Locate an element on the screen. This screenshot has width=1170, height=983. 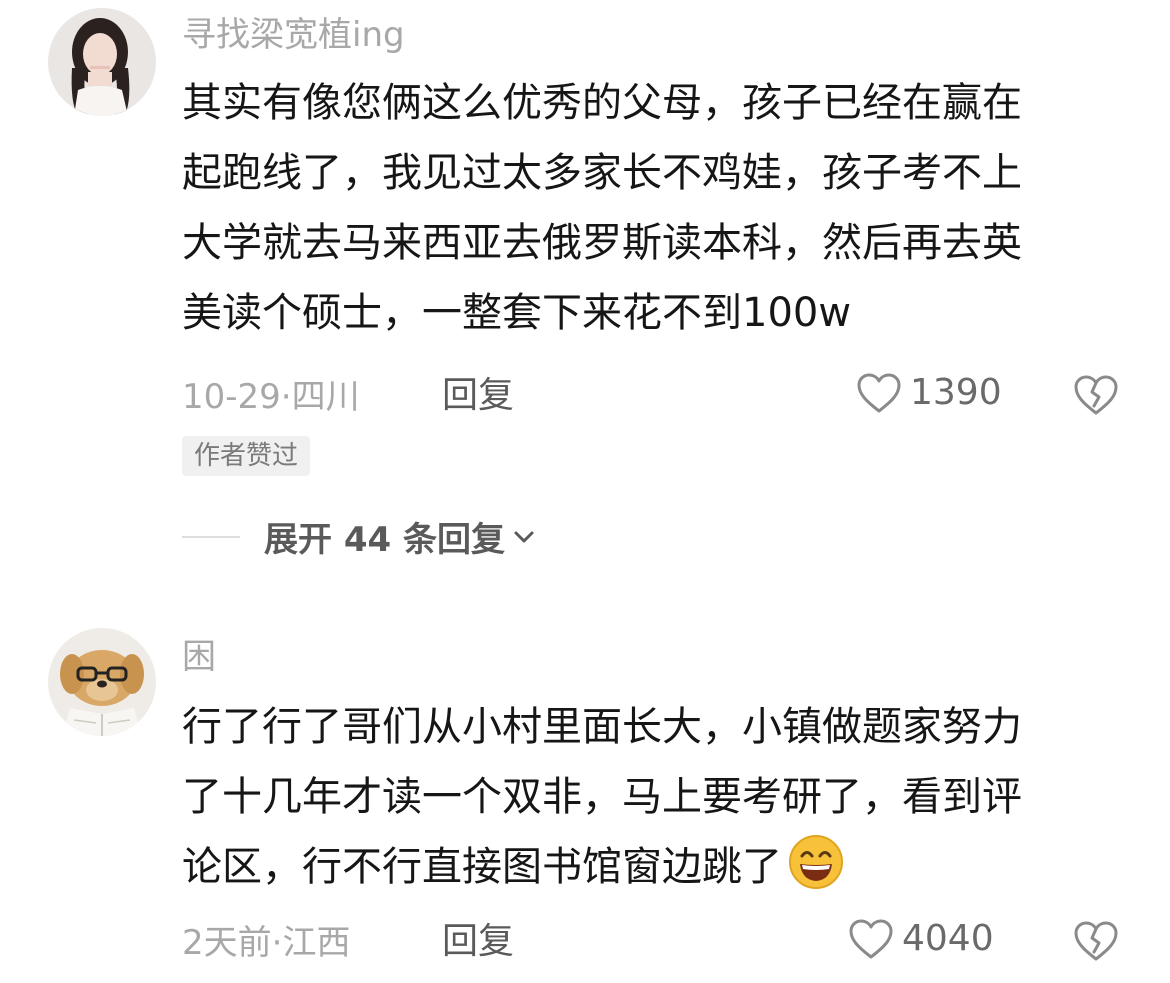
expand-replies-label: 展开 44 条回复 is located at coordinates (384, 536).